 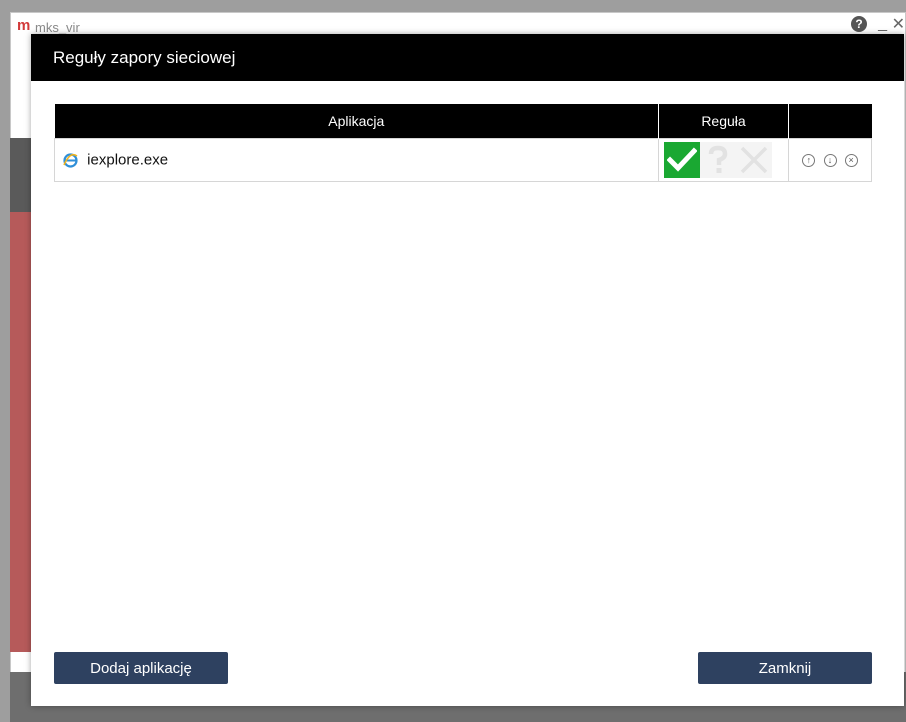 What do you see at coordinates (830, 121) in the screenshot?
I see `column-header-actions` at bounding box center [830, 121].